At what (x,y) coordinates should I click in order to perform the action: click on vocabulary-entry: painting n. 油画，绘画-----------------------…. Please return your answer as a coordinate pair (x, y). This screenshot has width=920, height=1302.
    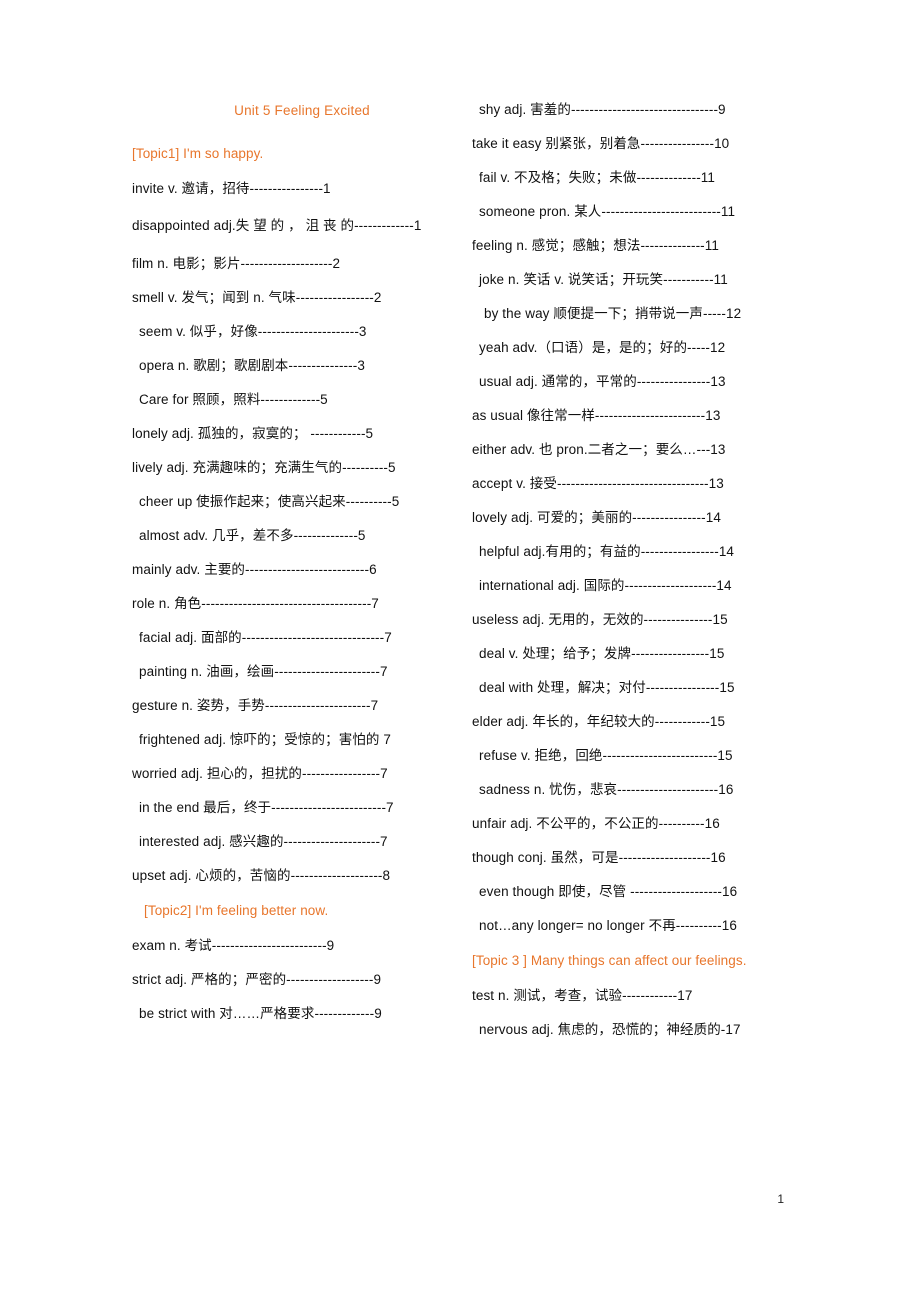
    Looking at the image, I should click on (263, 671).